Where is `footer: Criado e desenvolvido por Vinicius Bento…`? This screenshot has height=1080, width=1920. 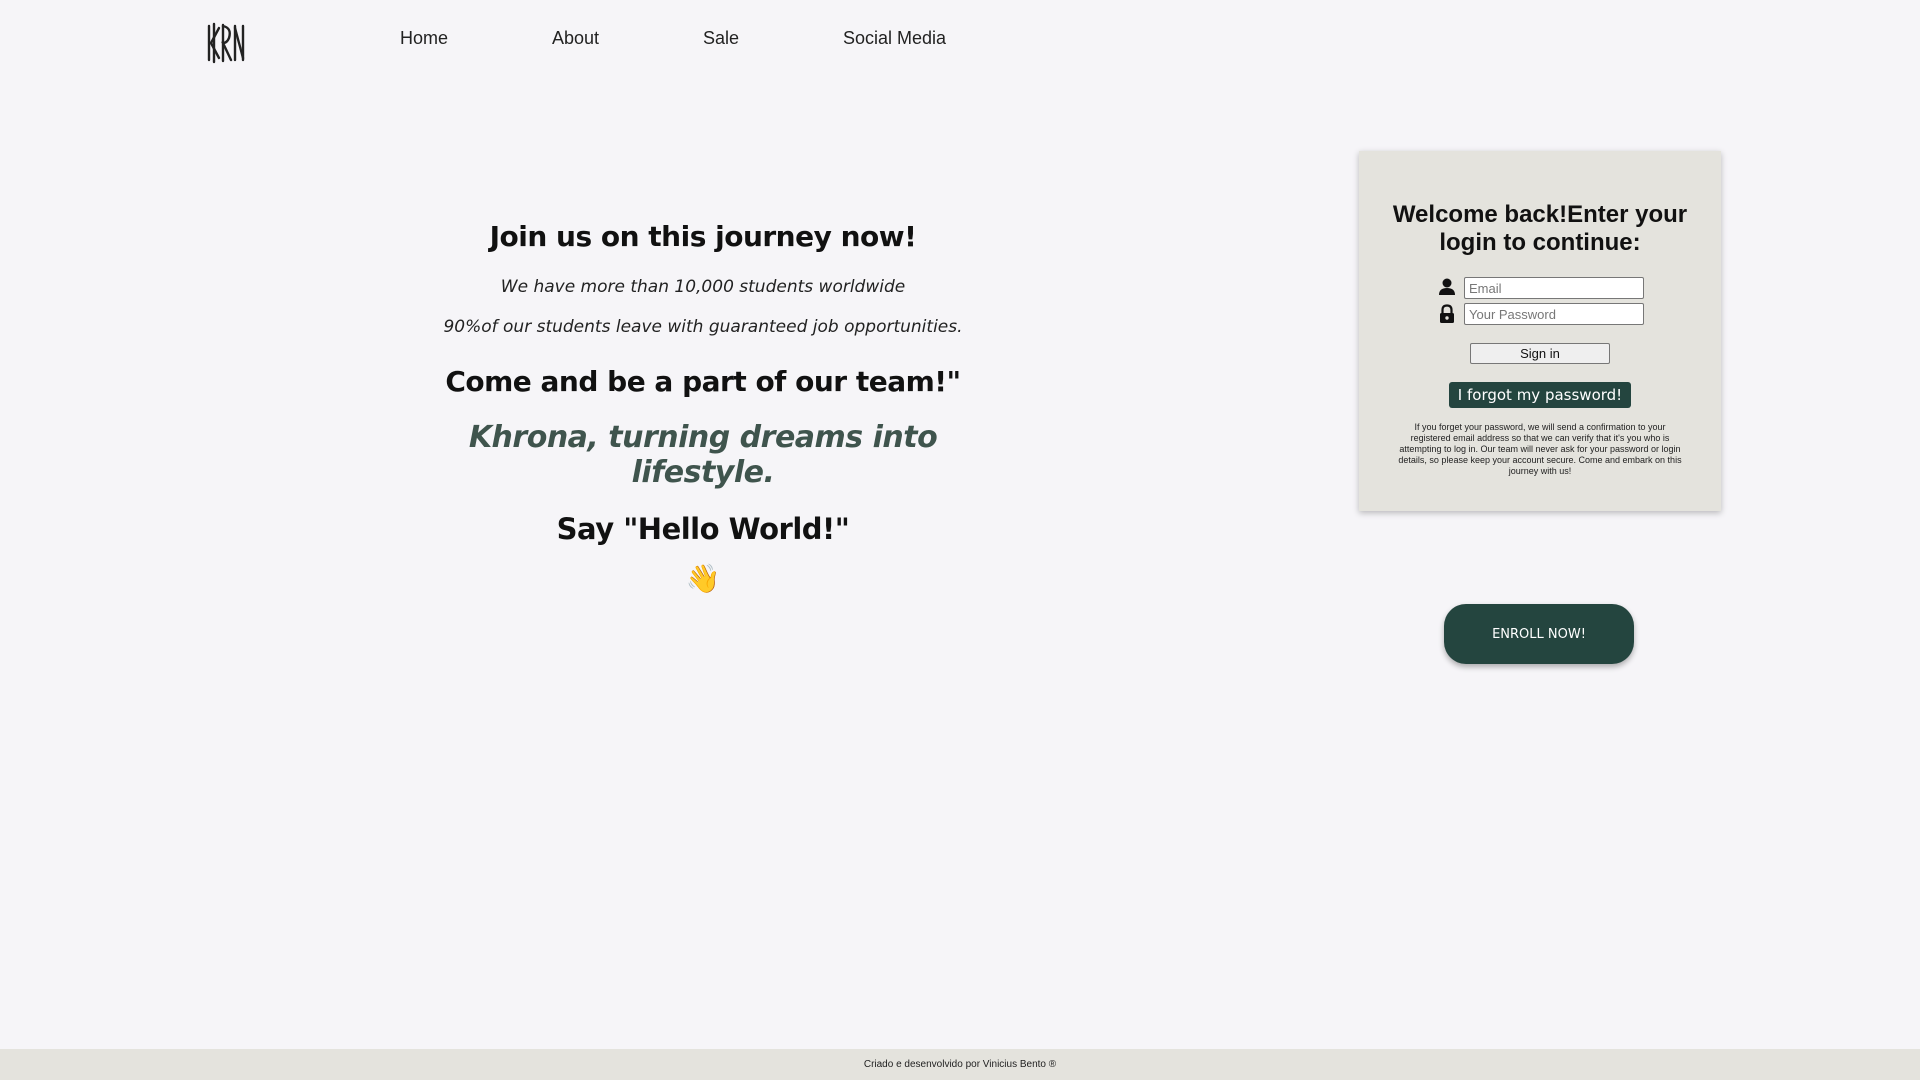 footer: Criado e desenvolvido por Vinicius Bento… is located at coordinates (960, 1064).